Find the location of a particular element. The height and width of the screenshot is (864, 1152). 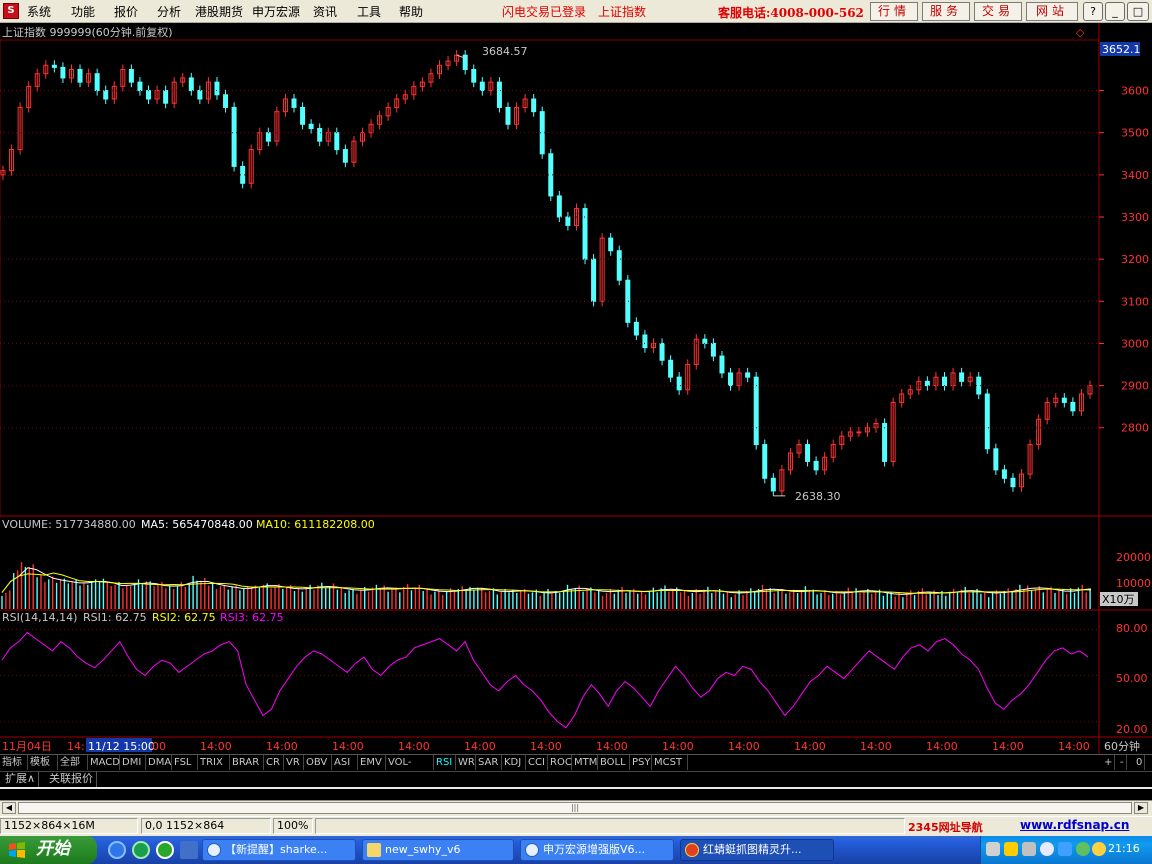

indicator-tab-指标: 指标 is located at coordinates (14, 762).